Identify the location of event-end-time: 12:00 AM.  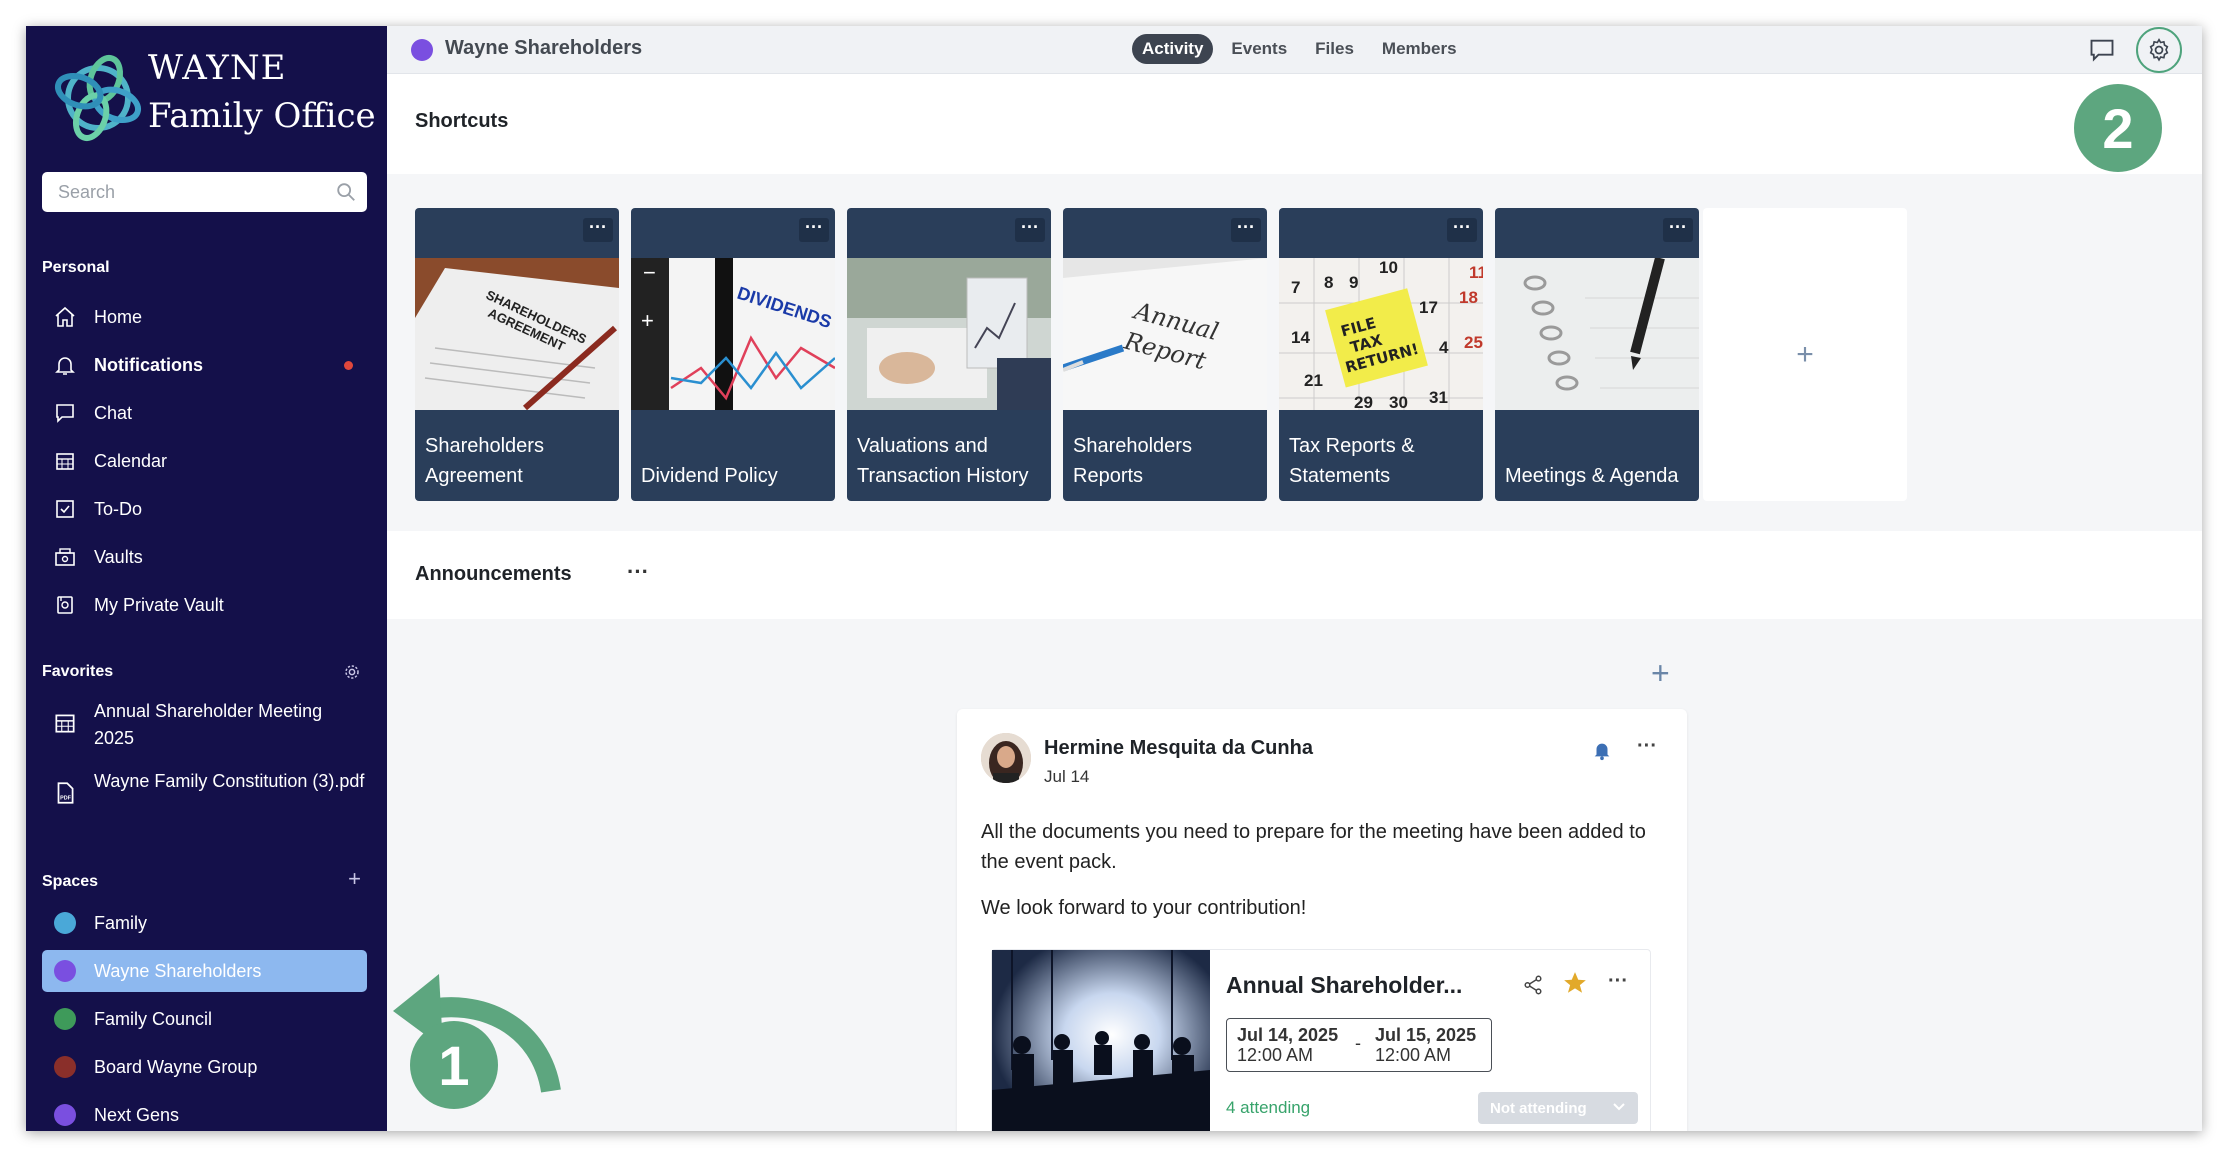
(1413, 1055).